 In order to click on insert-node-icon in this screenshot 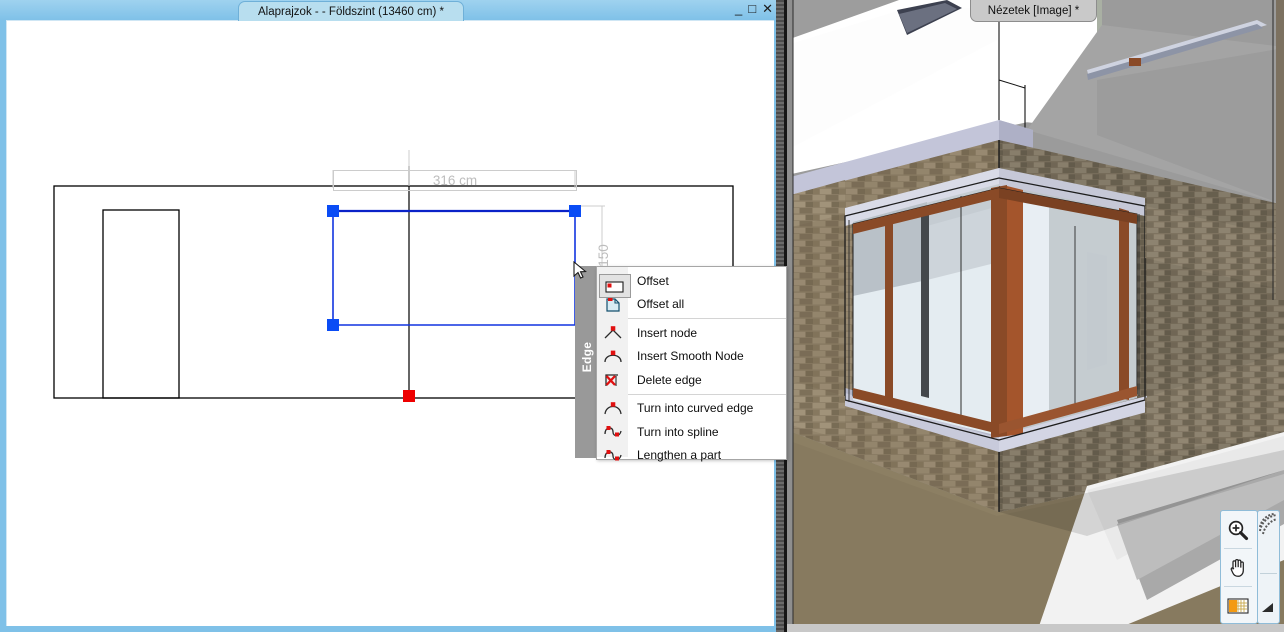, I will do `click(612, 333)`.